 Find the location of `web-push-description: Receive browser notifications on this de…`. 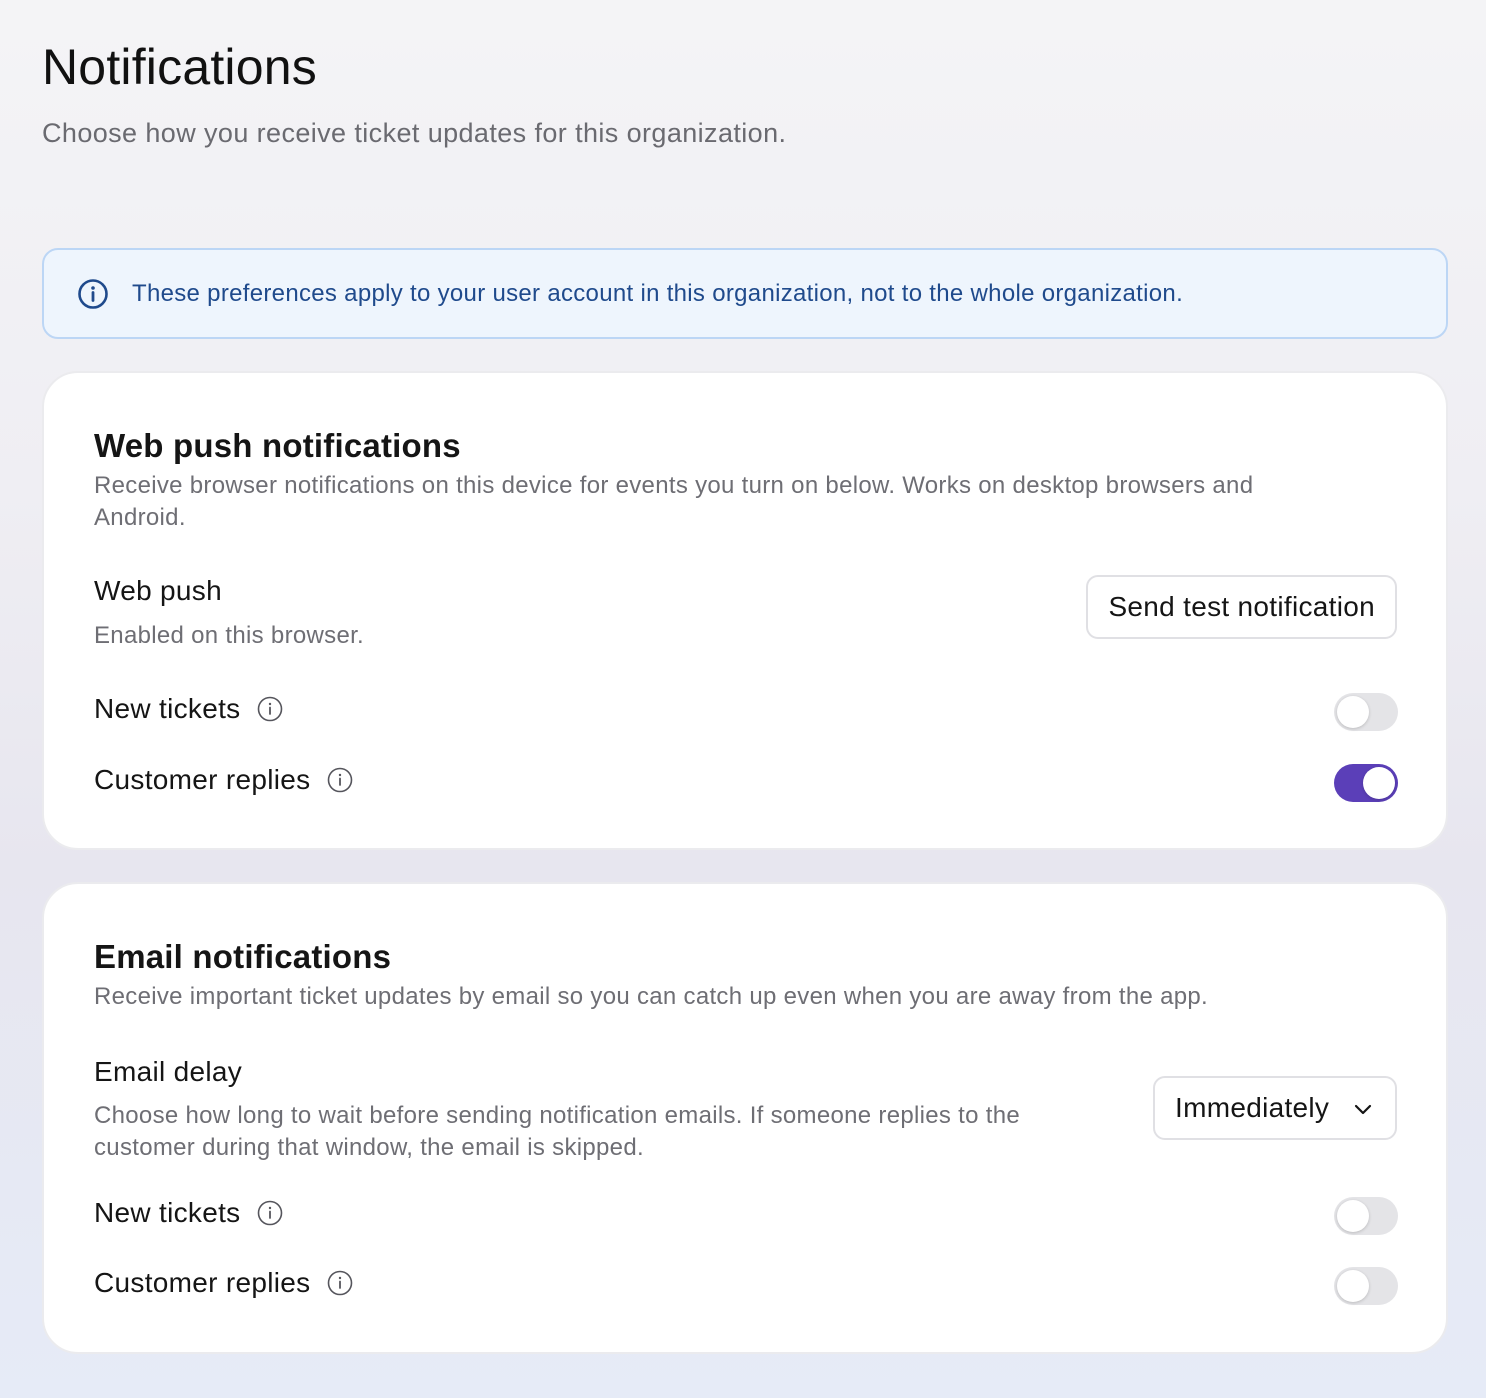

web-push-description: Receive browser notifications on this de… is located at coordinates (674, 501).